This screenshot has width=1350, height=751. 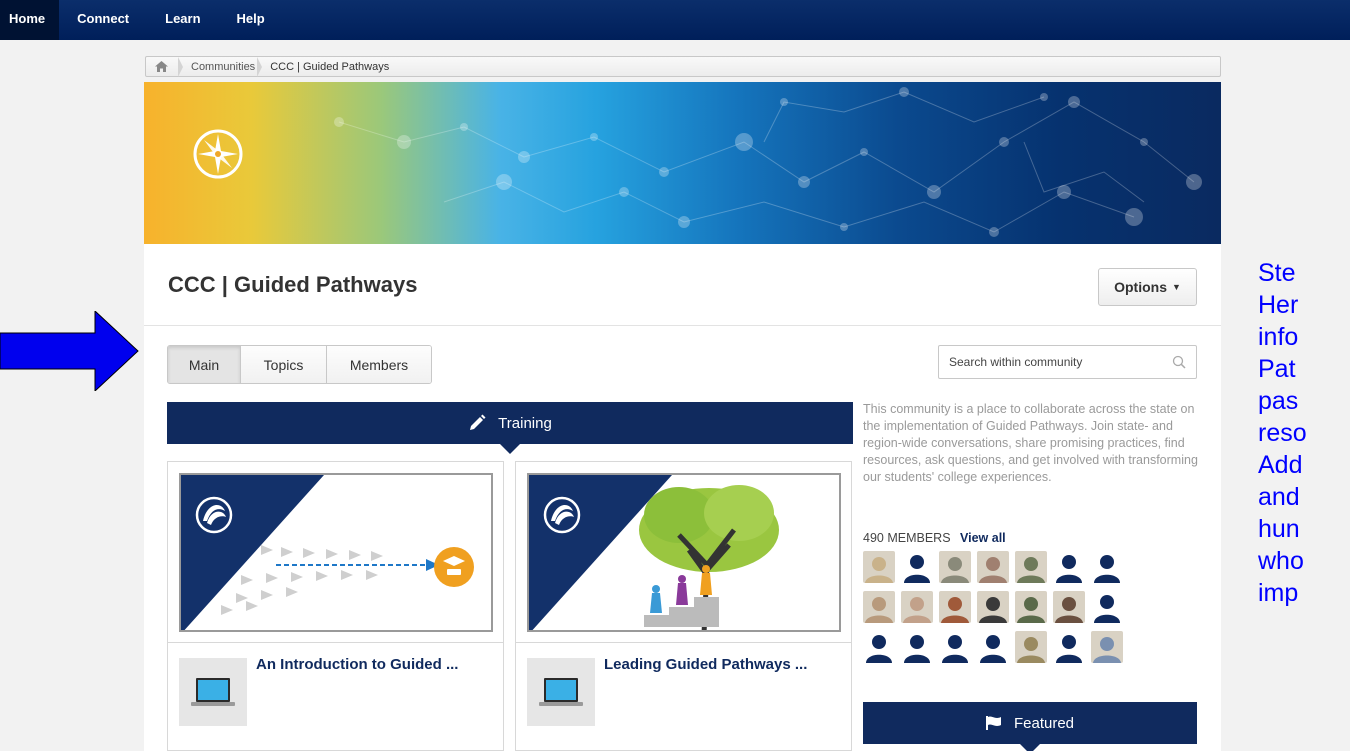 I want to click on caret-down-icon: ▼, so click(x=1176, y=287).